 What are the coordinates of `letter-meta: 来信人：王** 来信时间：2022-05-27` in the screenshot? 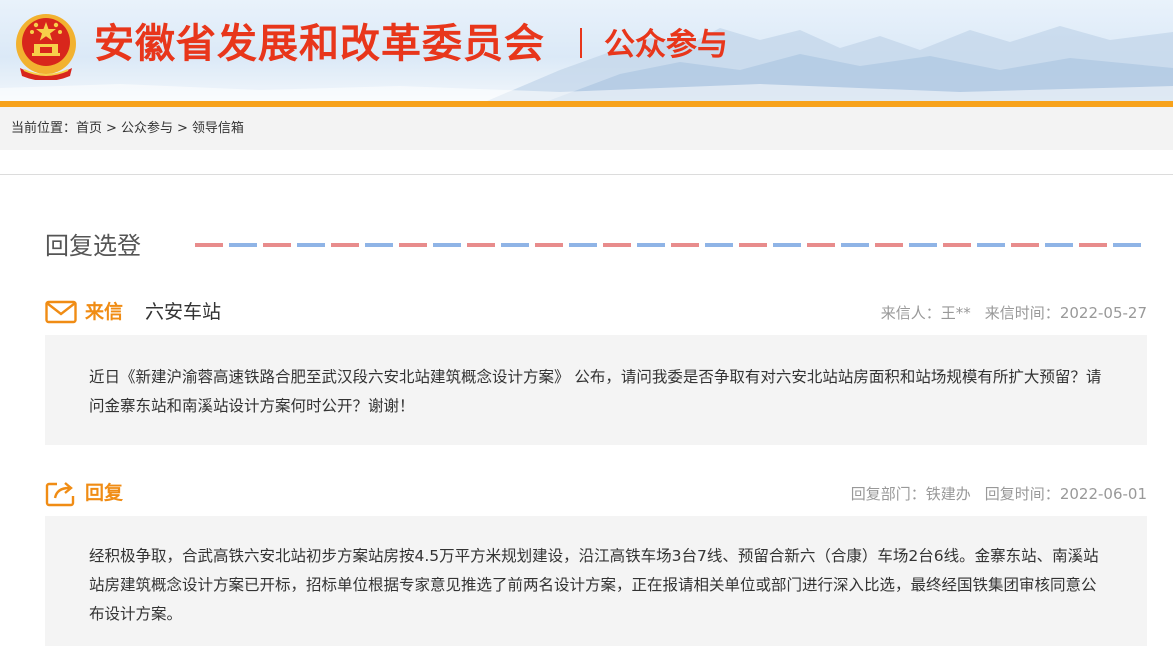 It's located at (1014, 313).